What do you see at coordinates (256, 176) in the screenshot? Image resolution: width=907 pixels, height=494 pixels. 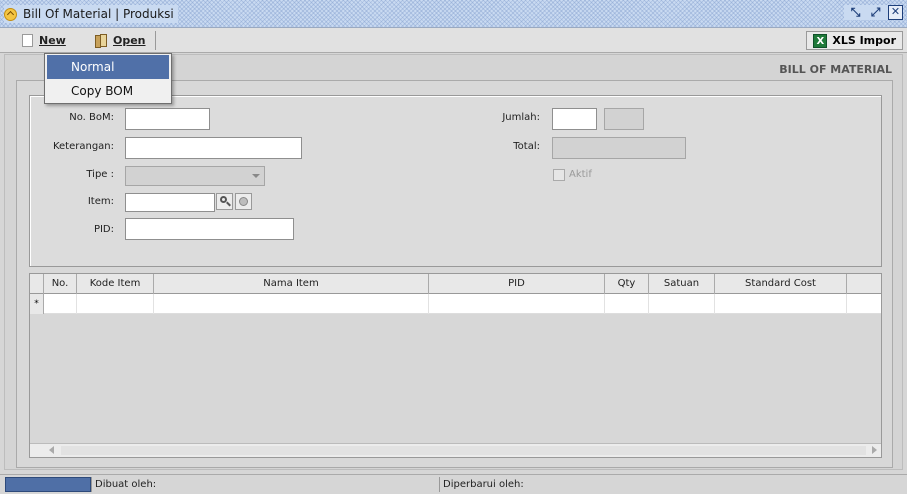 I see `chevron-down-icon` at bounding box center [256, 176].